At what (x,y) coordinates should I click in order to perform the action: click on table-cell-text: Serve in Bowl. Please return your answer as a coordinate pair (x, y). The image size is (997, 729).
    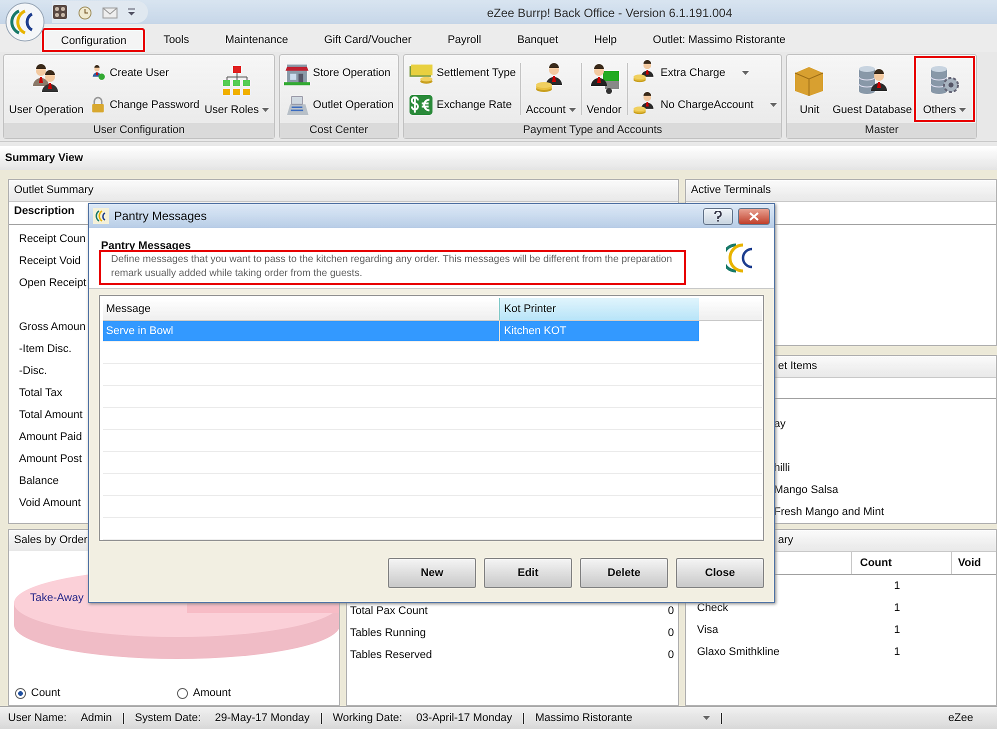
    Looking at the image, I should click on (139, 331).